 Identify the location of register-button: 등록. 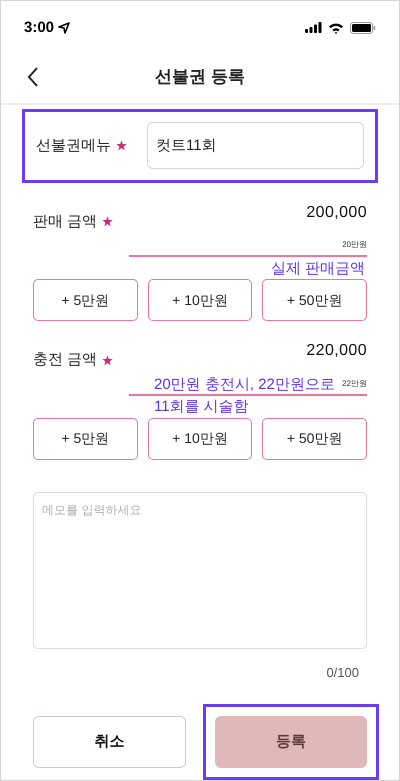
(290, 742).